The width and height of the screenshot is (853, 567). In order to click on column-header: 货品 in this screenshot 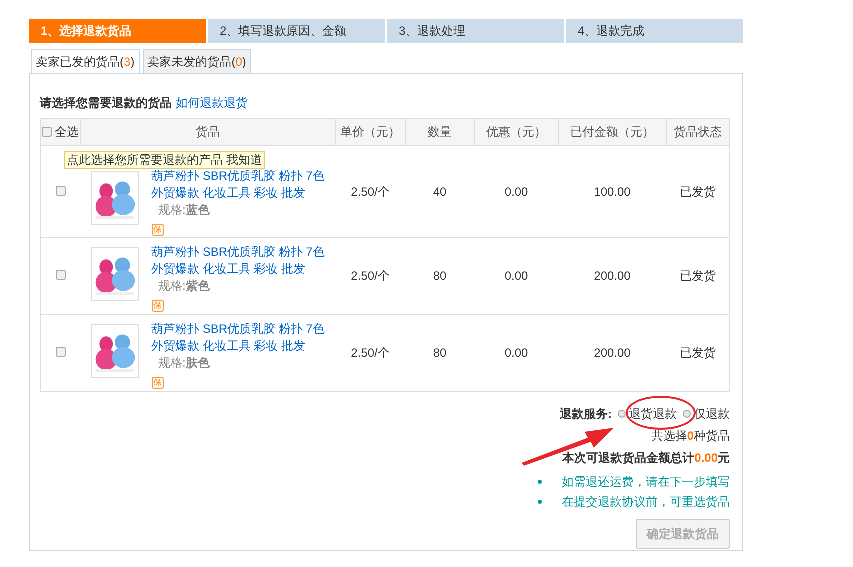, I will do `click(208, 132)`.